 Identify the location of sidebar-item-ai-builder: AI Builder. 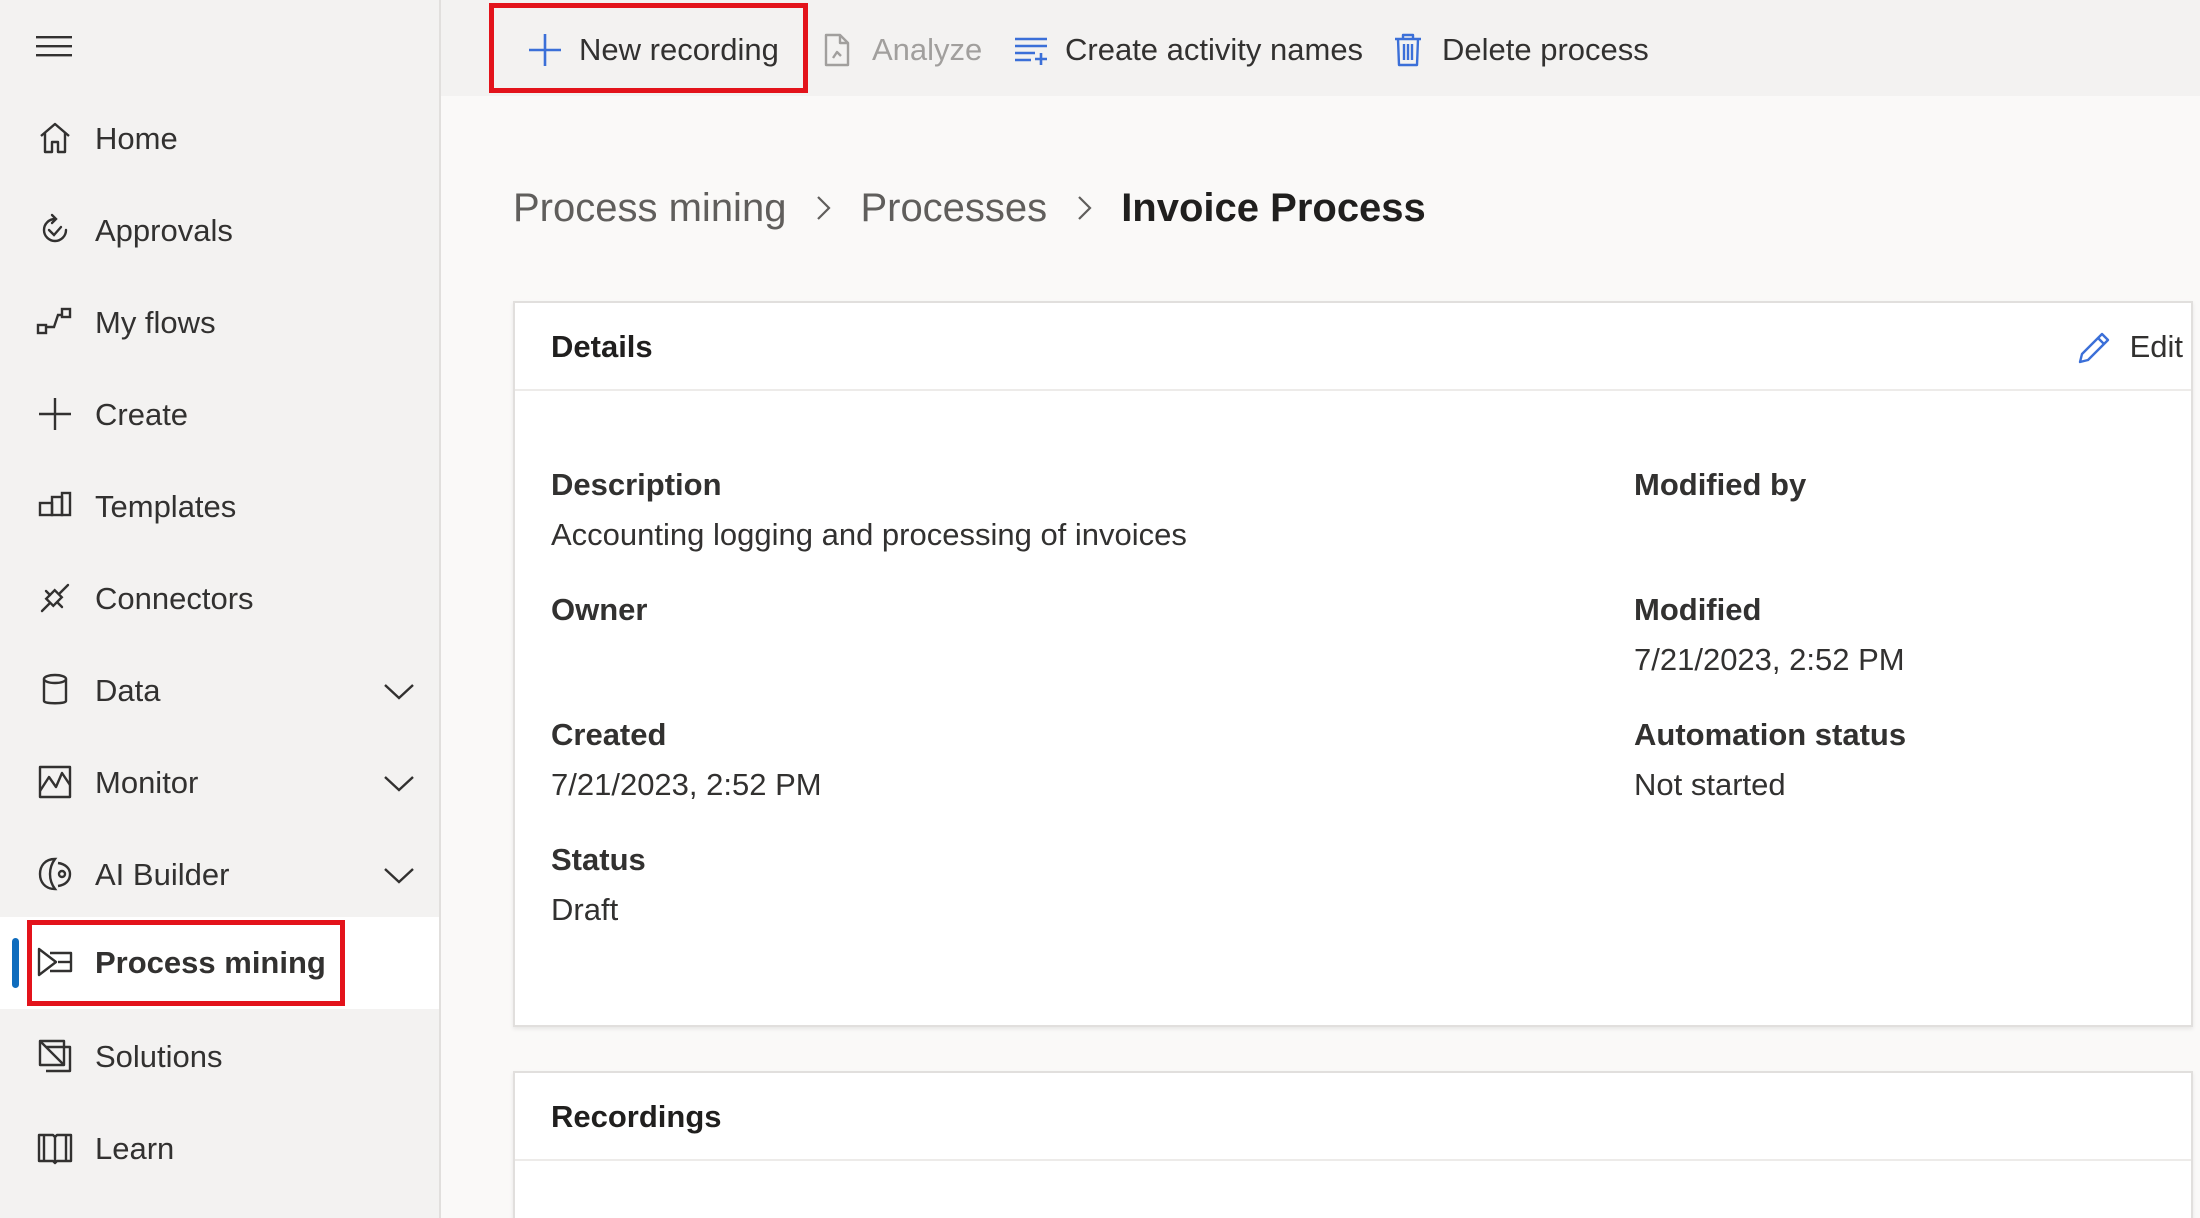
(219, 875).